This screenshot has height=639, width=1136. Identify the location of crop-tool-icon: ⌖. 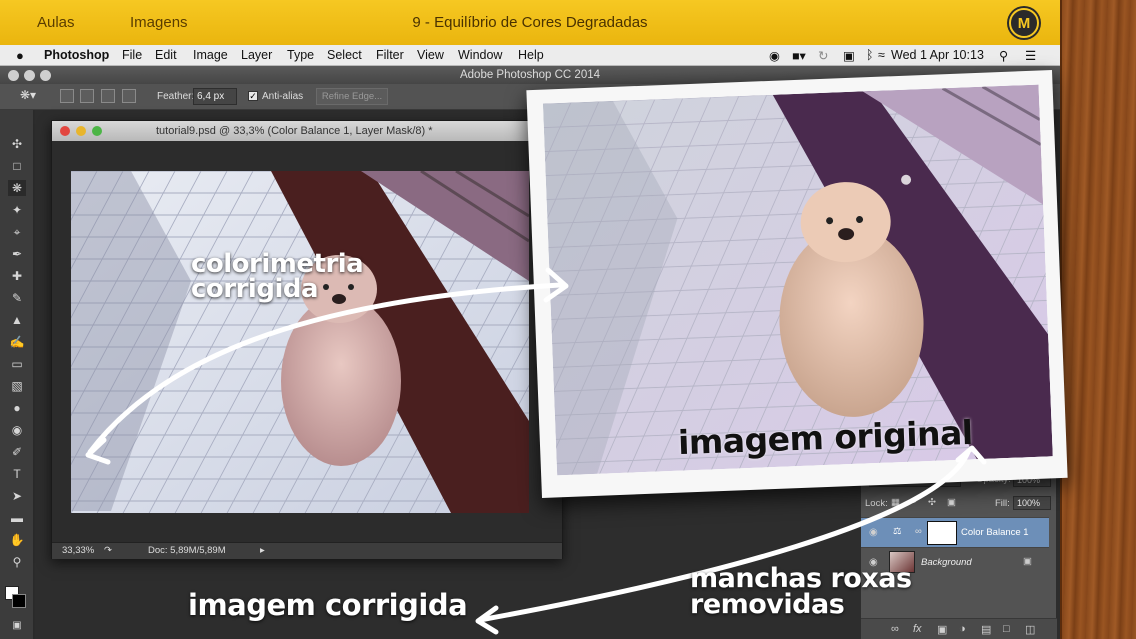
(17, 232).